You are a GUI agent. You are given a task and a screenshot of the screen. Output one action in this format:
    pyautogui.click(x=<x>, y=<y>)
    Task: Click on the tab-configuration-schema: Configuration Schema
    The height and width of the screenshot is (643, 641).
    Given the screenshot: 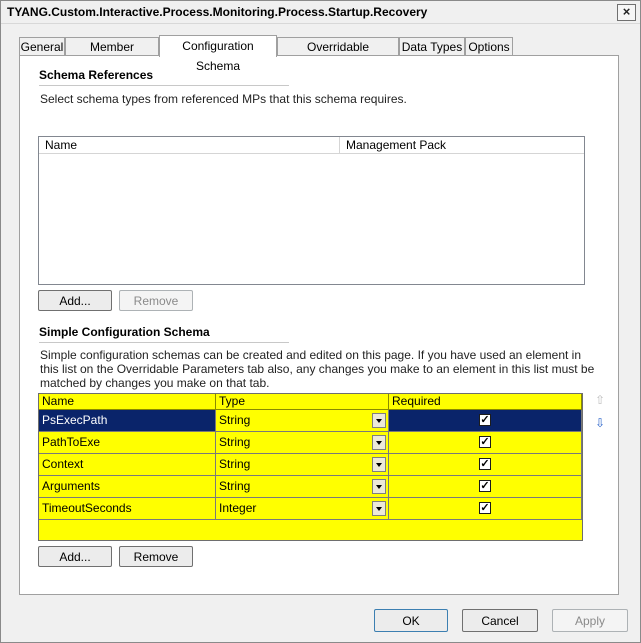 What is the action you would take?
    pyautogui.click(x=218, y=54)
    